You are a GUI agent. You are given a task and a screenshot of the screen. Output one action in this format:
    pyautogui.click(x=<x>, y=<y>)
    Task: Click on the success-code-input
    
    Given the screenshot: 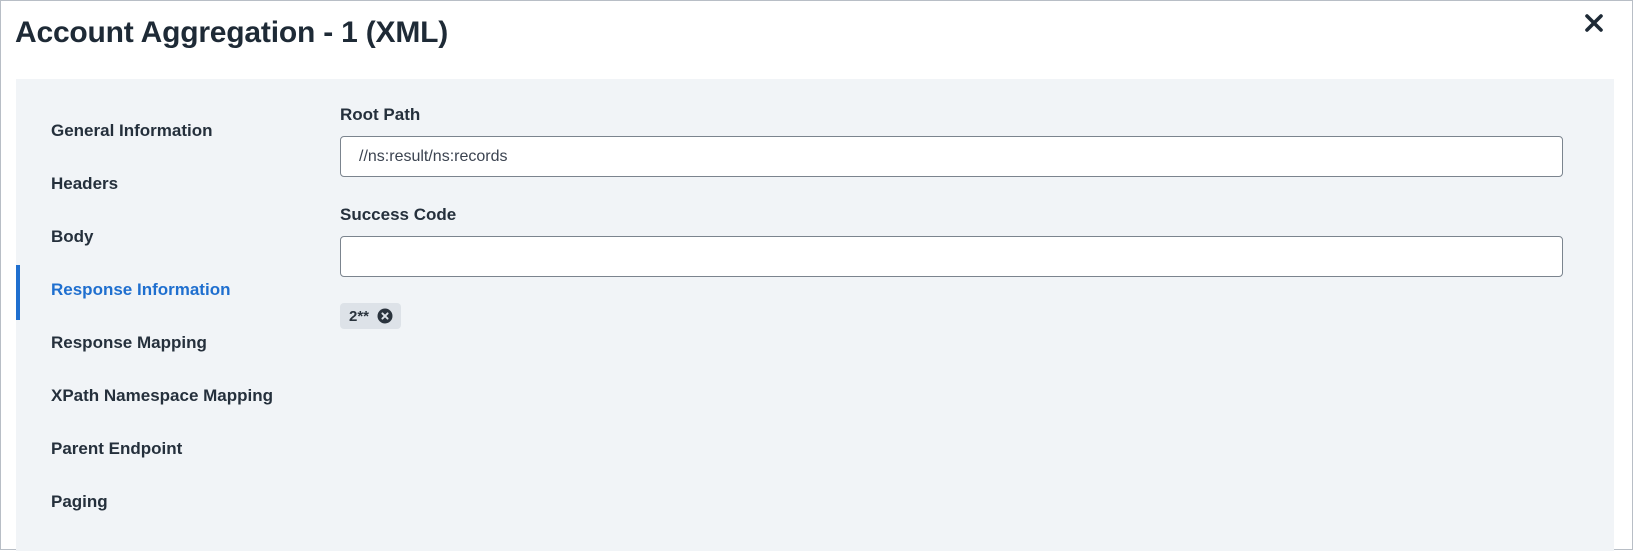 What is the action you would take?
    pyautogui.click(x=951, y=256)
    